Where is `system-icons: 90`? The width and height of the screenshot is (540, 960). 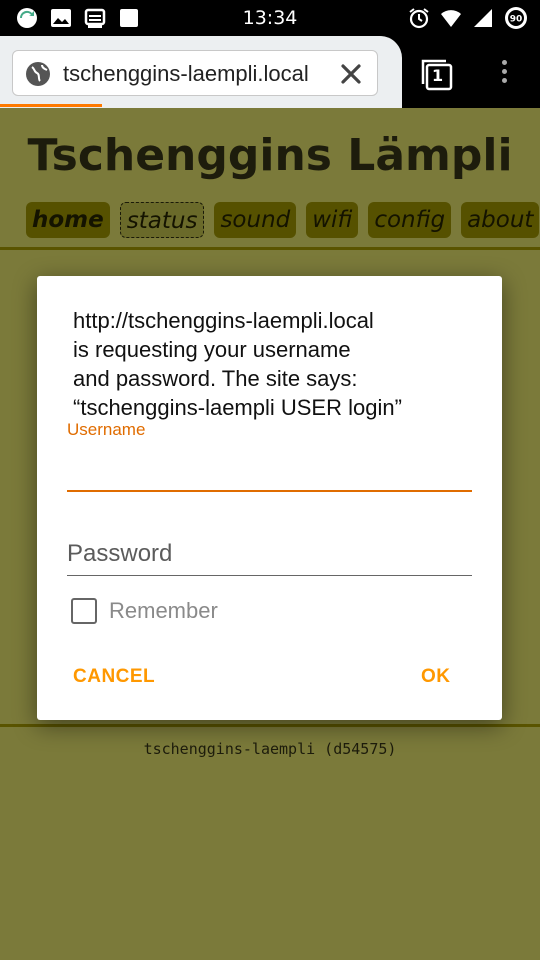
system-icons: 90 is located at coordinates (468, 18).